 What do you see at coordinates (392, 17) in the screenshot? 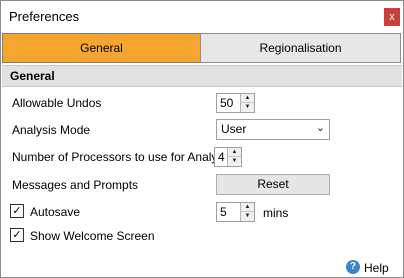
I see `close-button: x` at bounding box center [392, 17].